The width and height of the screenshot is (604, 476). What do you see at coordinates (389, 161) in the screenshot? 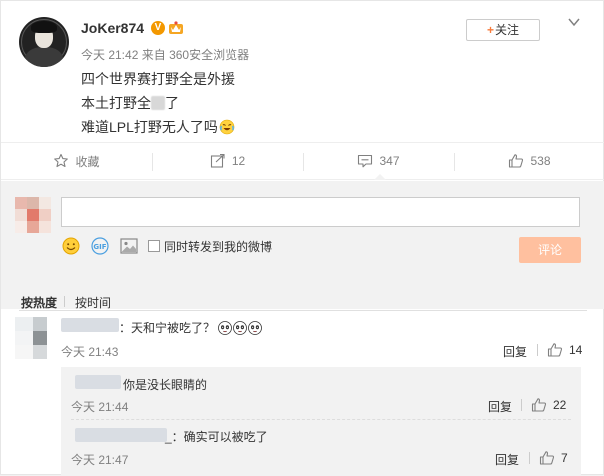
I see `comment-count: 347` at bounding box center [389, 161].